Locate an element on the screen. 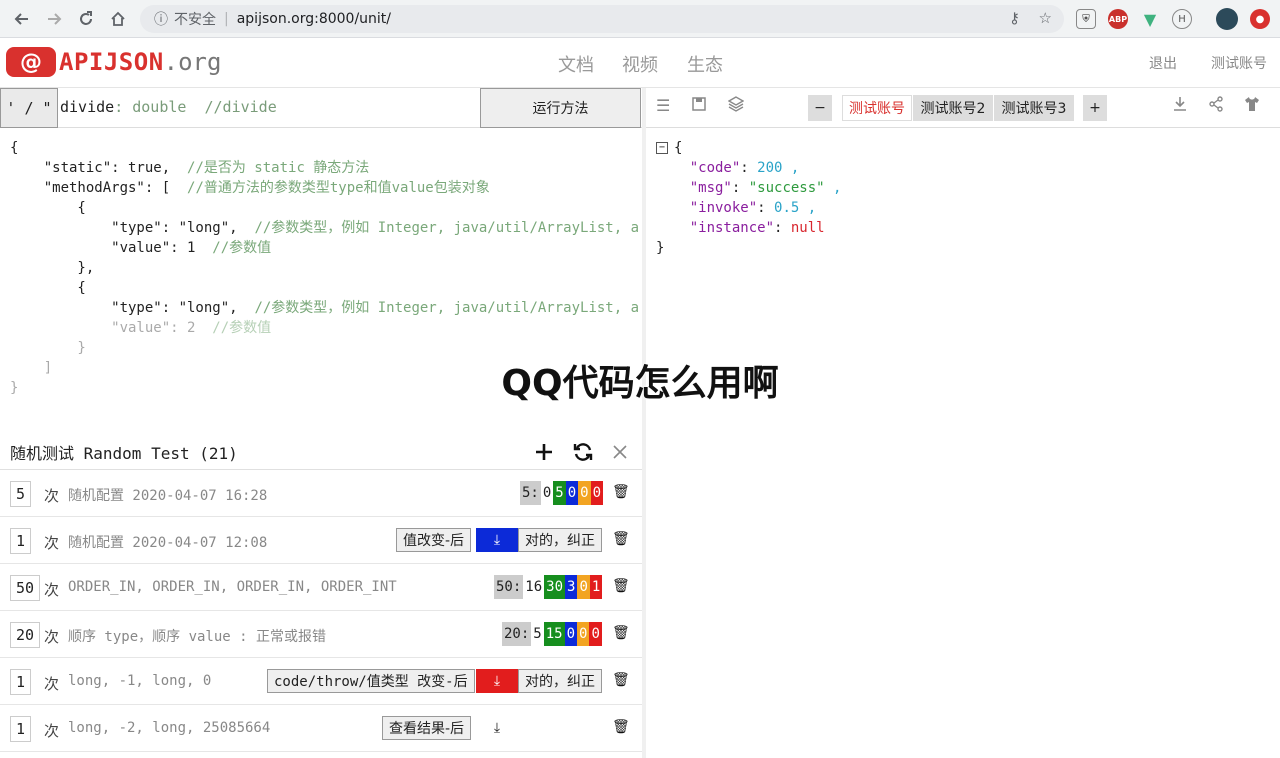  nav-ecosystem: 生态 is located at coordinates (705, 64).